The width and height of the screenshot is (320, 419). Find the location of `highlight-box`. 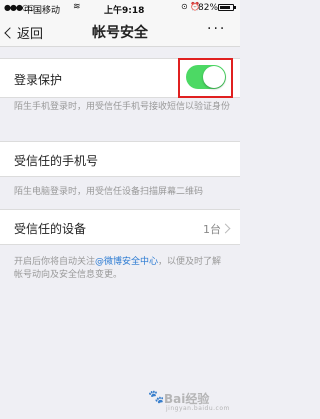

highlight-box is located at coordinates (205, 78).